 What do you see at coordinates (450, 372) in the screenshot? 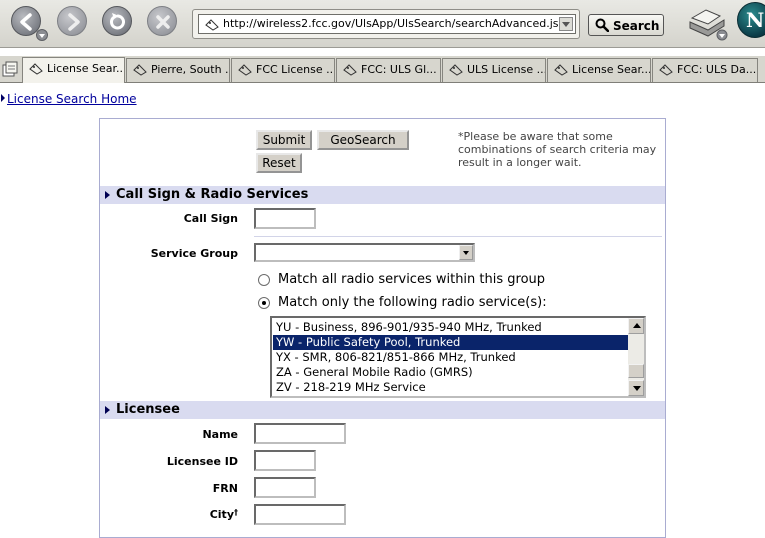
I see `list-item: ZA - General Mobile Radio (GMRS)` at bounding box center [450, 372].